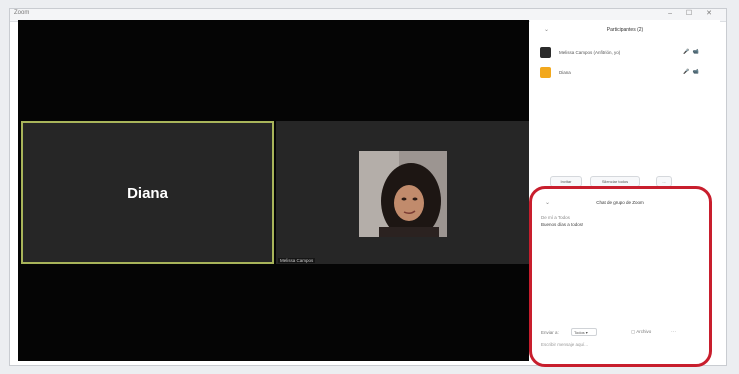 This screenshot has width=739, height=374. I want to click on tile-name-diana: Diana, so click(147, 193).